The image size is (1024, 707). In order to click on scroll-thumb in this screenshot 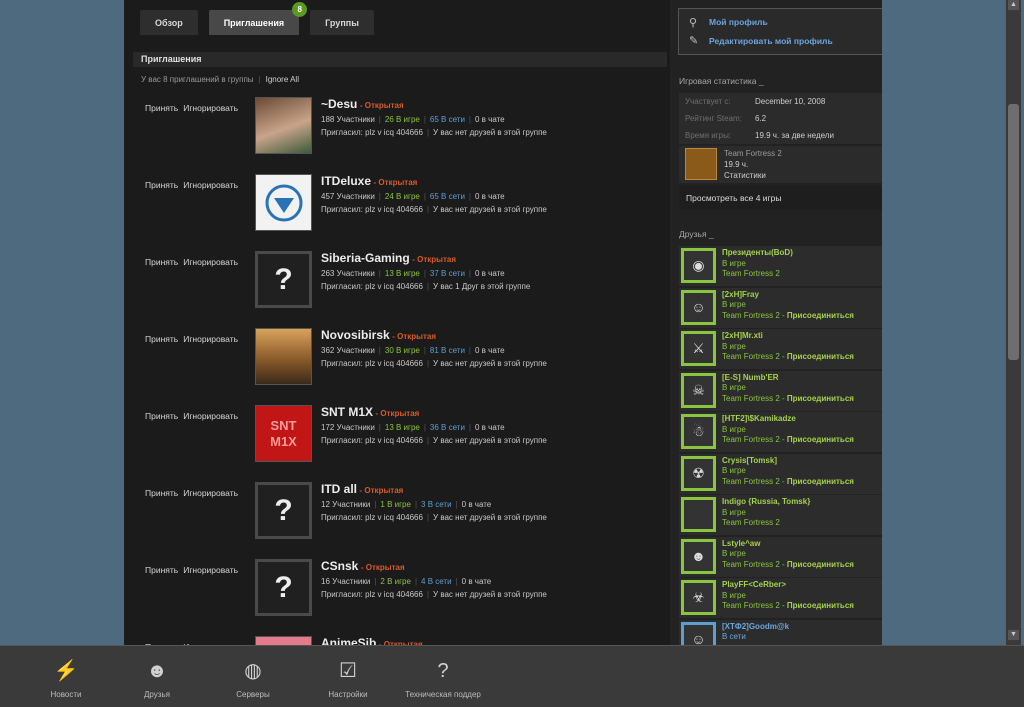, I will do `click(1013, 232)`.